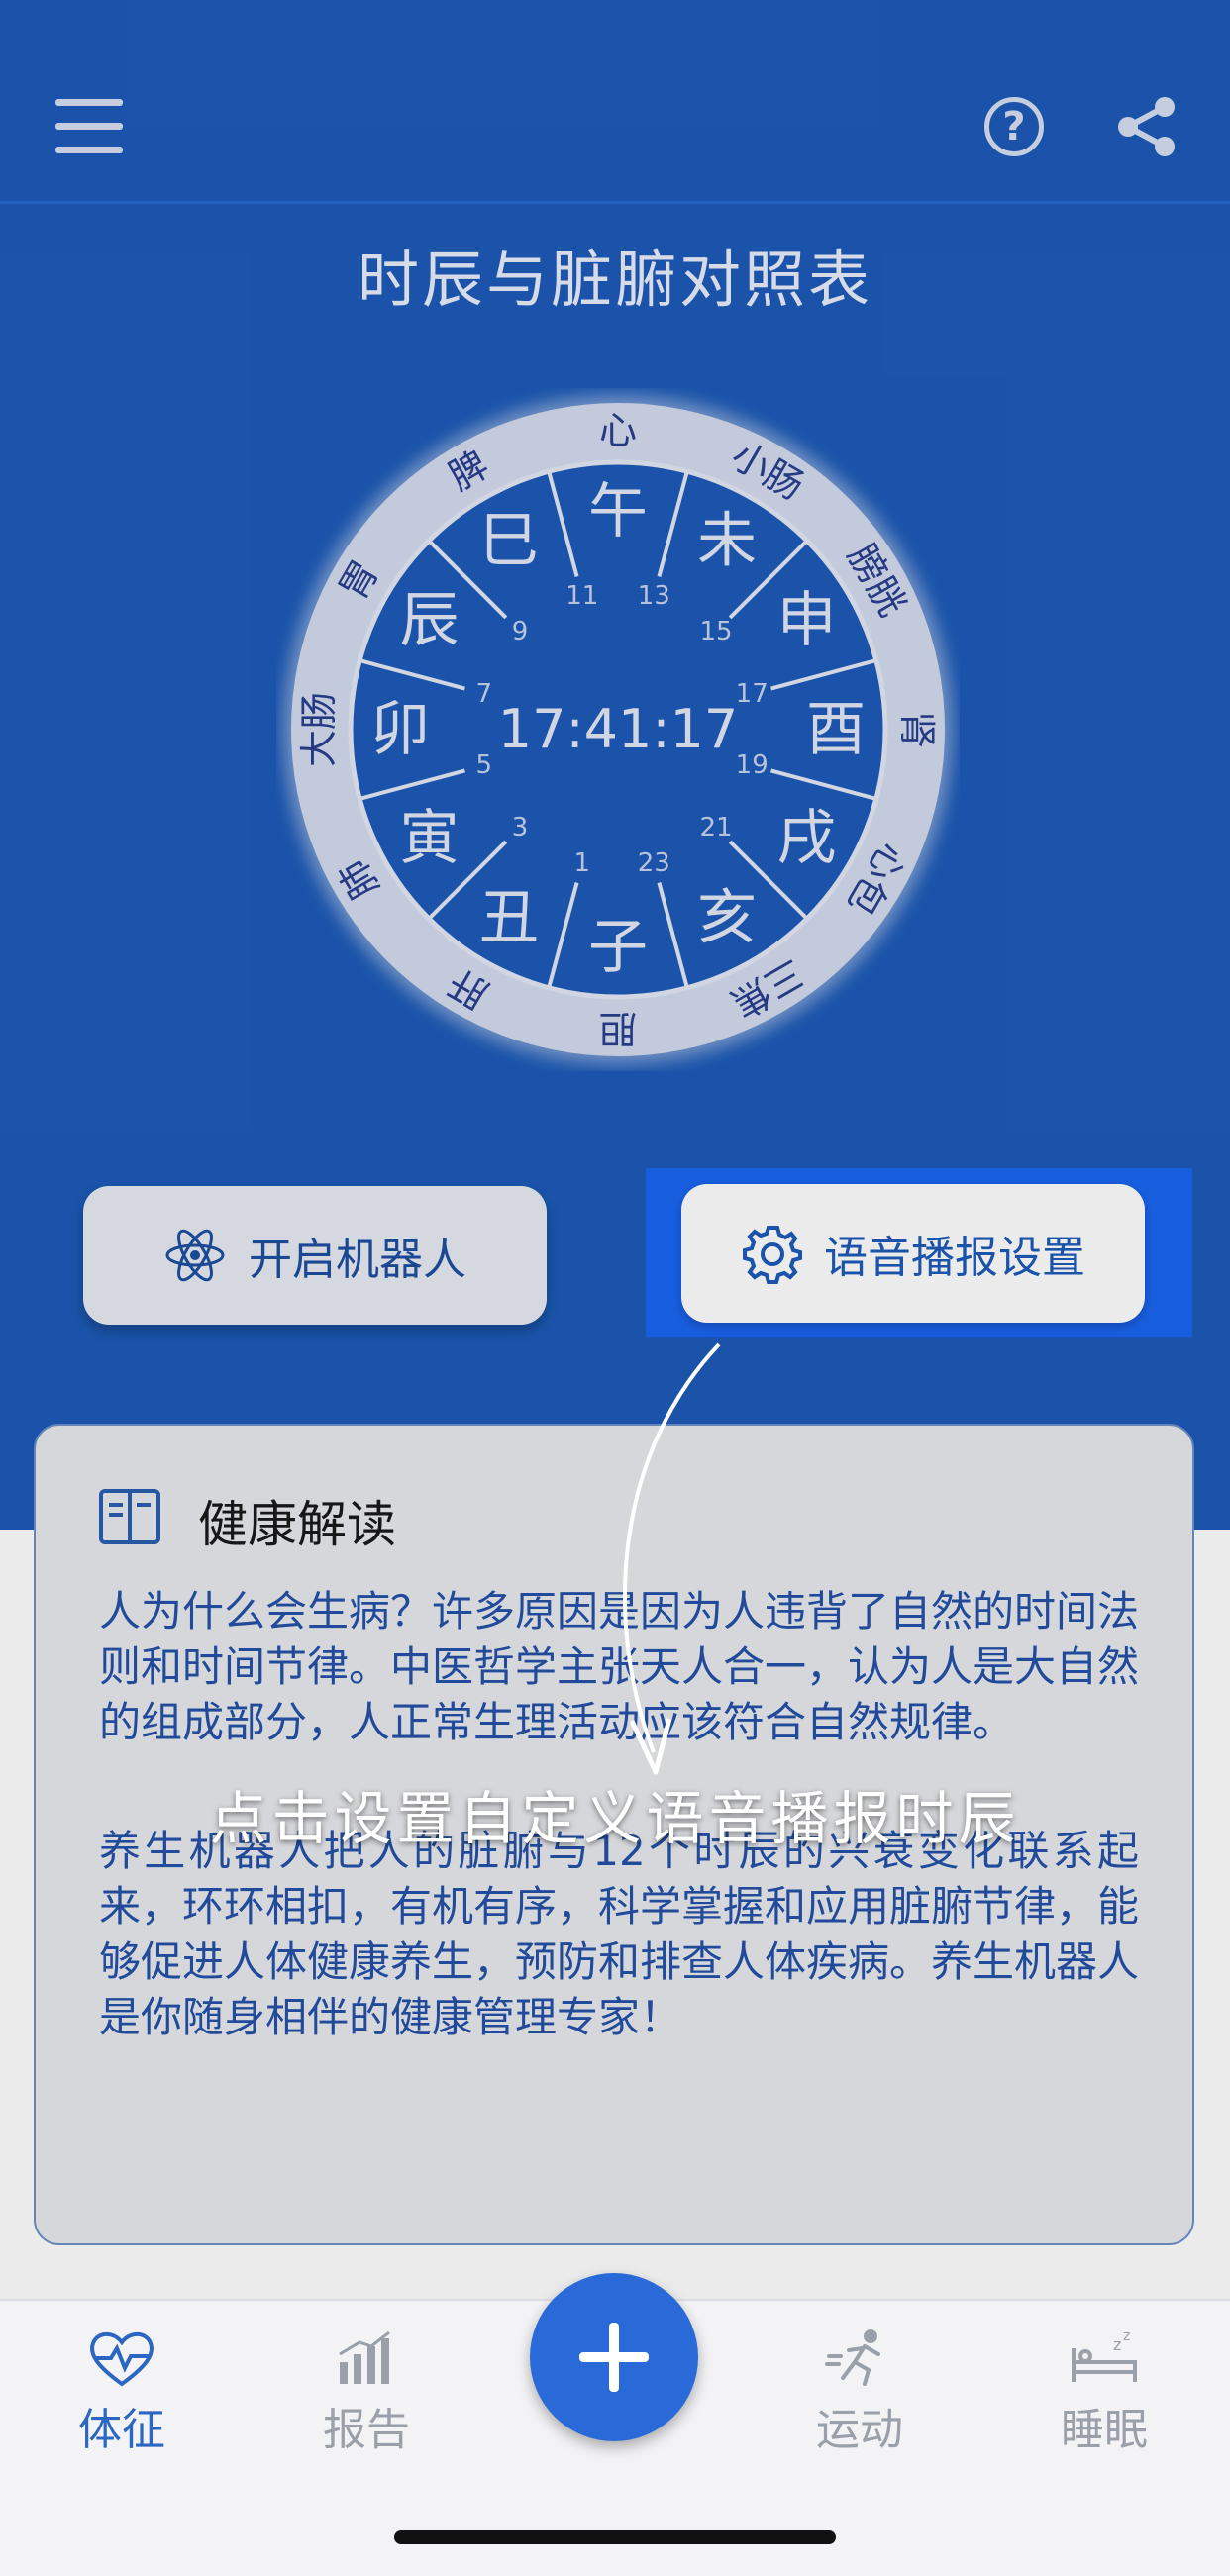 This screenshot has height=2576, width=1230. What do you see at coordinates (90, 127) in the screenshot?
I see `hamburger-icon` at bounding box center [90, 127].